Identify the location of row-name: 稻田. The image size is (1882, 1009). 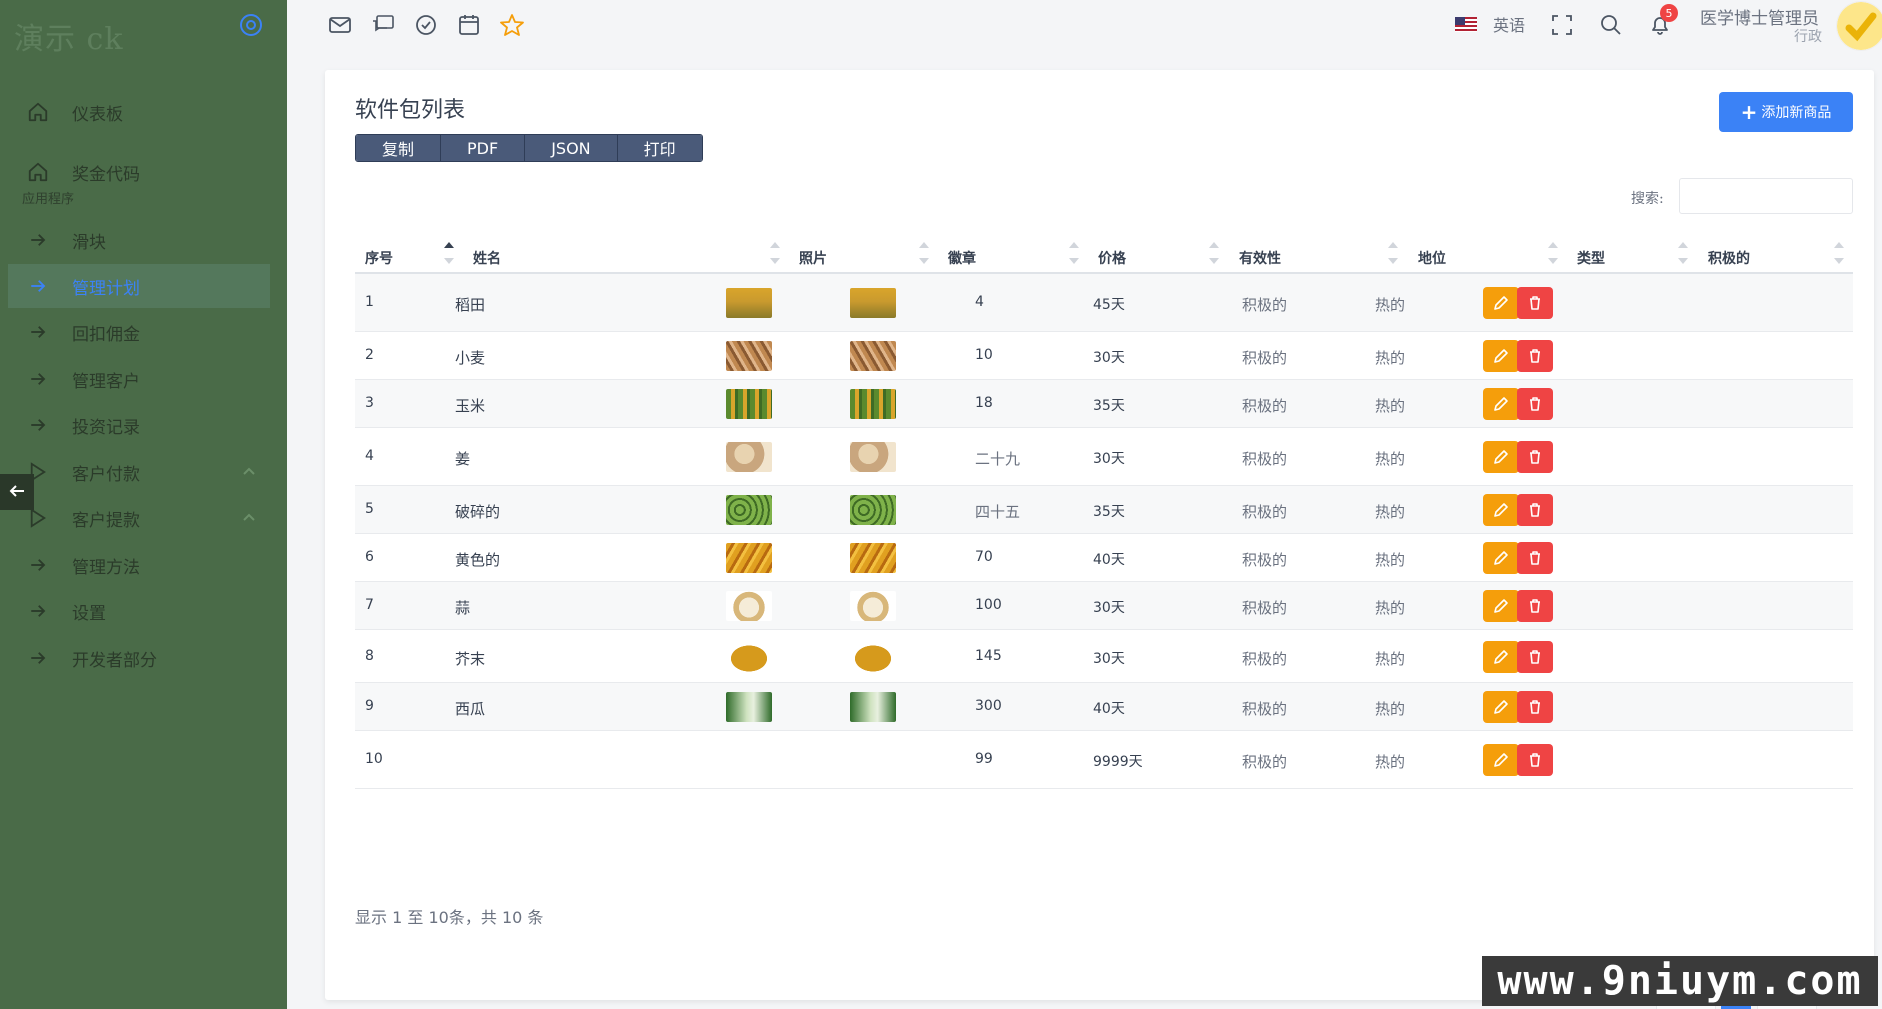
(470, 305).